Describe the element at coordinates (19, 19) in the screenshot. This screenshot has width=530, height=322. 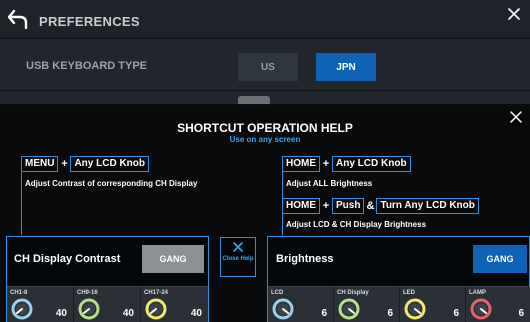
I see `back-arrow-icon` at that location.